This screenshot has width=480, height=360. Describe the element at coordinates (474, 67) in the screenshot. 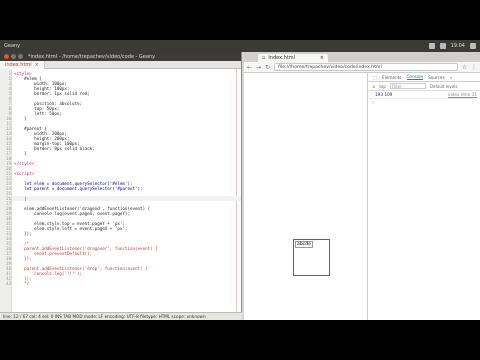

I see `browser-menu-icon: ⋮` at that location.